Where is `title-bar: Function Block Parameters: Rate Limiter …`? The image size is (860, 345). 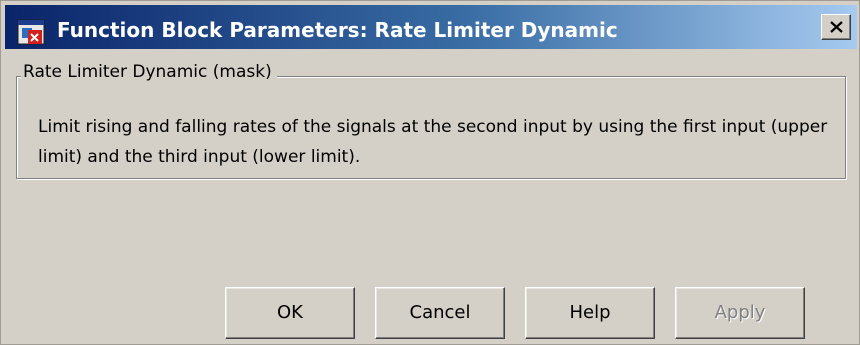
title-bar: Function Block Parameters: Rate Limiter … is located at coordinates (431, 27).